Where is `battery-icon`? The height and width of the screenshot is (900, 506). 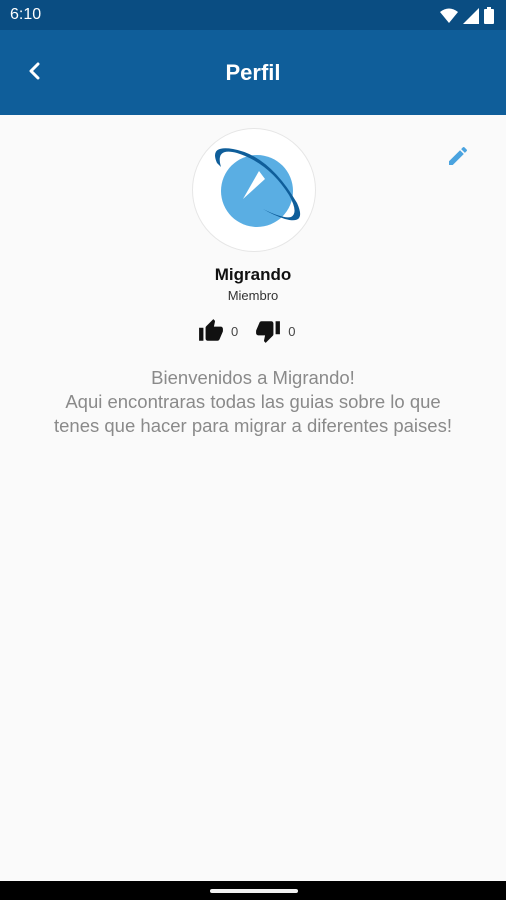
battery-icon is located at coordinates (489, 18).